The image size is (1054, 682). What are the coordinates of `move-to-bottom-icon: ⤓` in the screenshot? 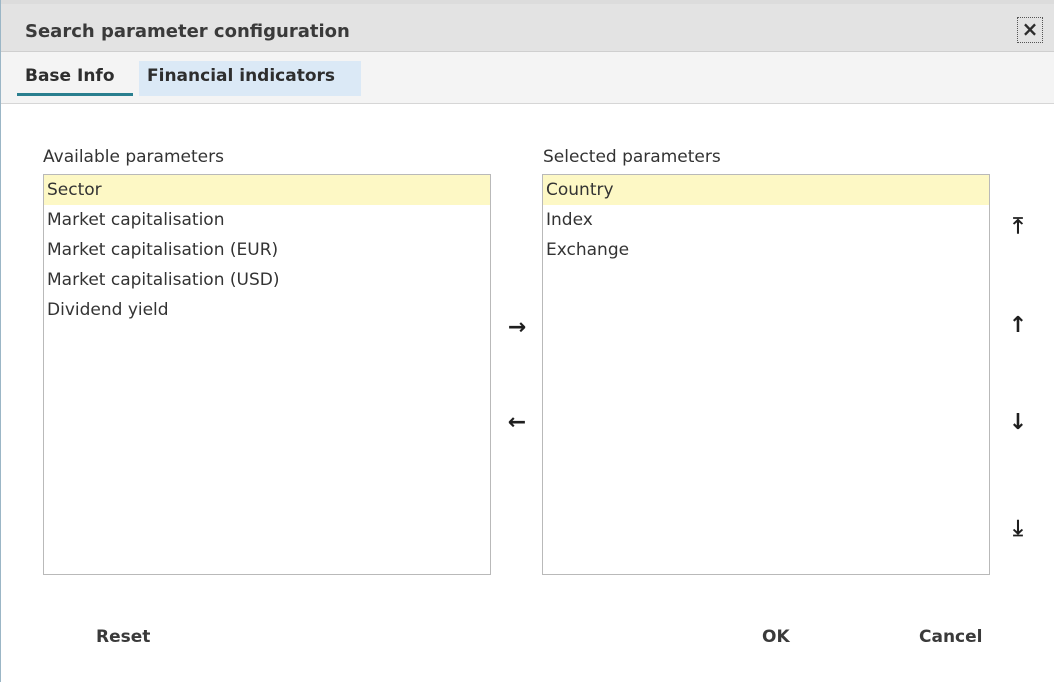 It's located at (1018, 529).